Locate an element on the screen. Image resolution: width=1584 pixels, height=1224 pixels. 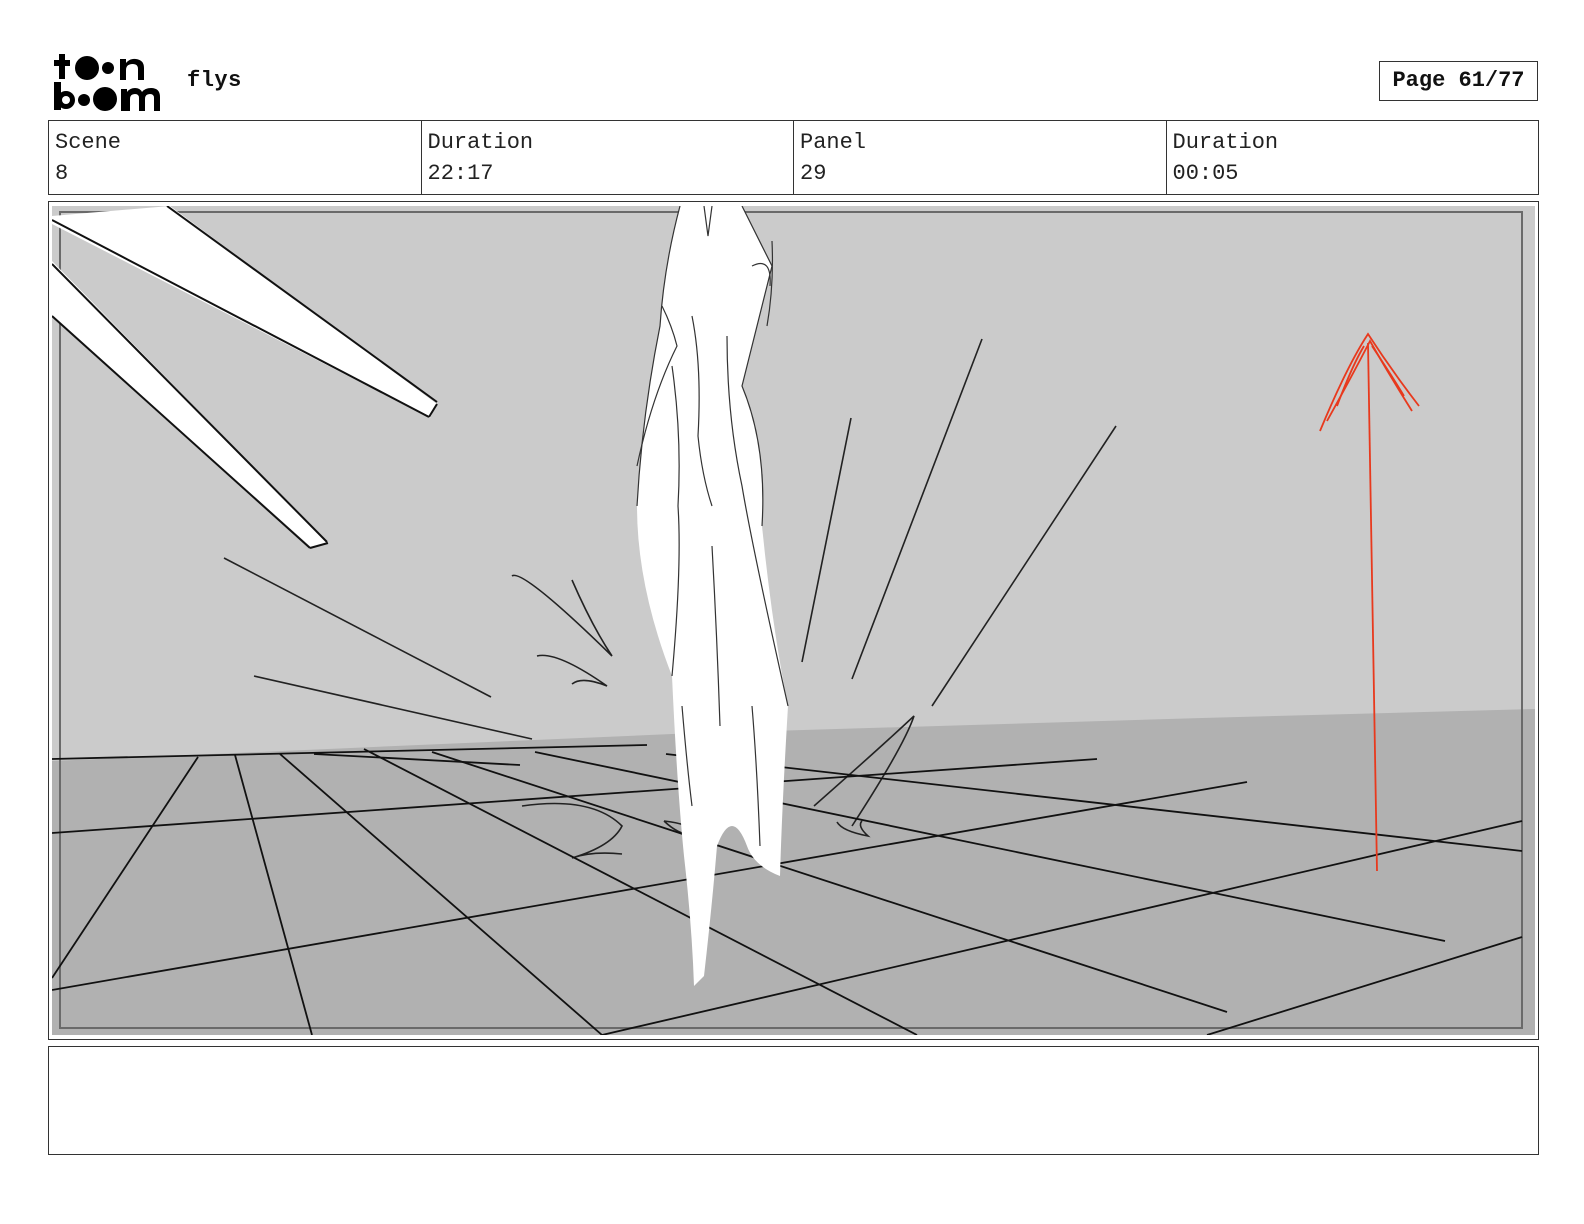
panel-duration-cell: Duration 00:05 is located at coordinates (1353, 157).